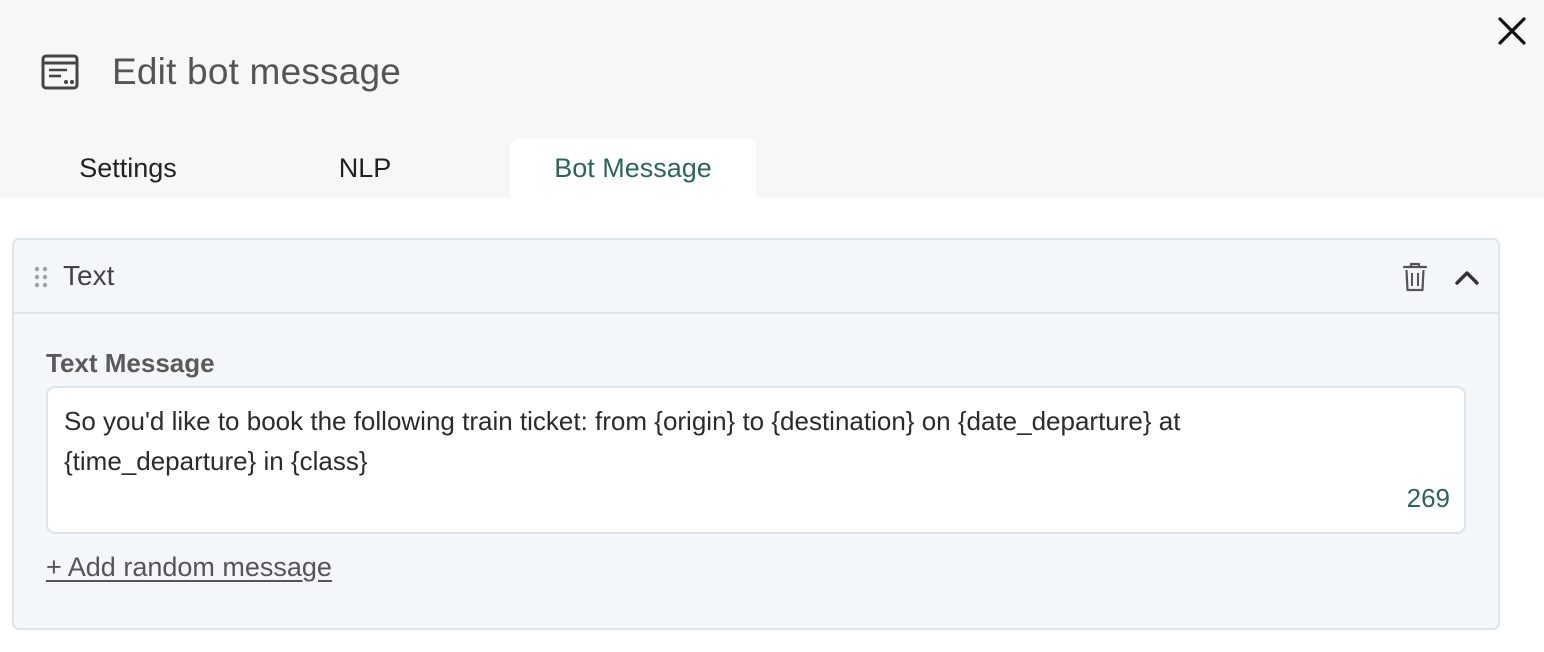  Describe the element at coordinates (1467, 277) in the screenshot. I see `chevron-up-icon` at that location.